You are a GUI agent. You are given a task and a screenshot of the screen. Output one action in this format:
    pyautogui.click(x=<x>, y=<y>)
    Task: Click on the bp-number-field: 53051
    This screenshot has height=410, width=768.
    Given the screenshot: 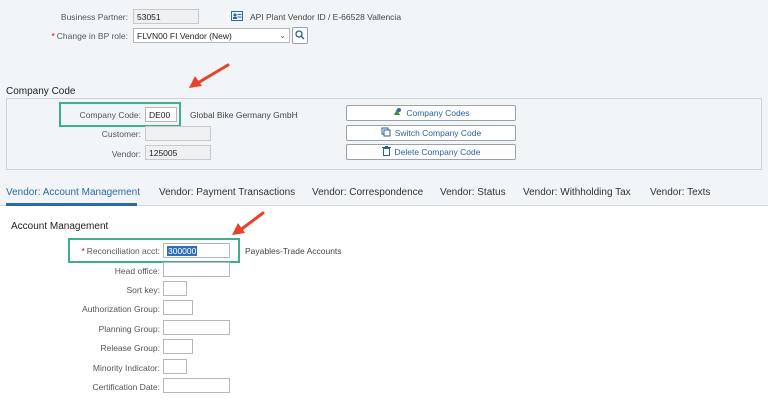 What is the action you would take?
    pyautogui.click(x=166, y=16)
    